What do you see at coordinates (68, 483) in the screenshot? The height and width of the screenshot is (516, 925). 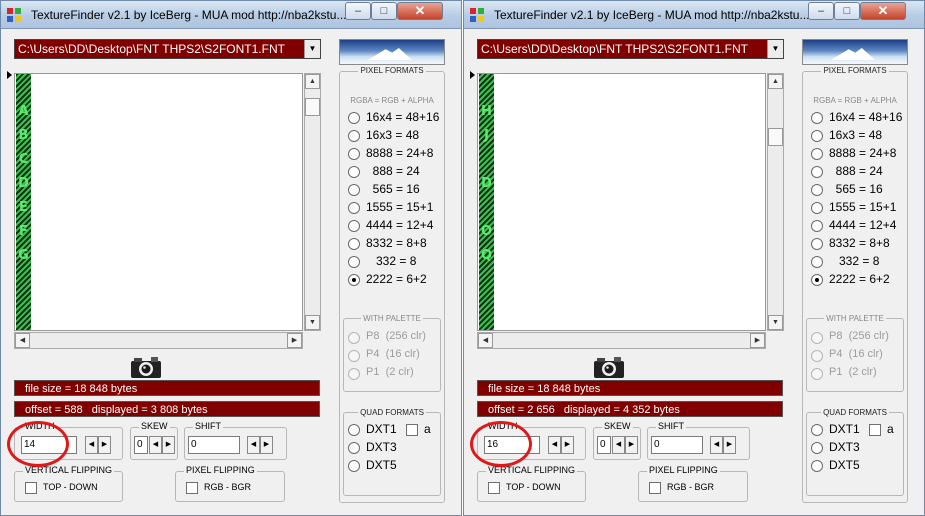 I see `vertical-flipping-group: VERTICAL FLIPPING TOP - DOWN` at bounding box center [68, 483].